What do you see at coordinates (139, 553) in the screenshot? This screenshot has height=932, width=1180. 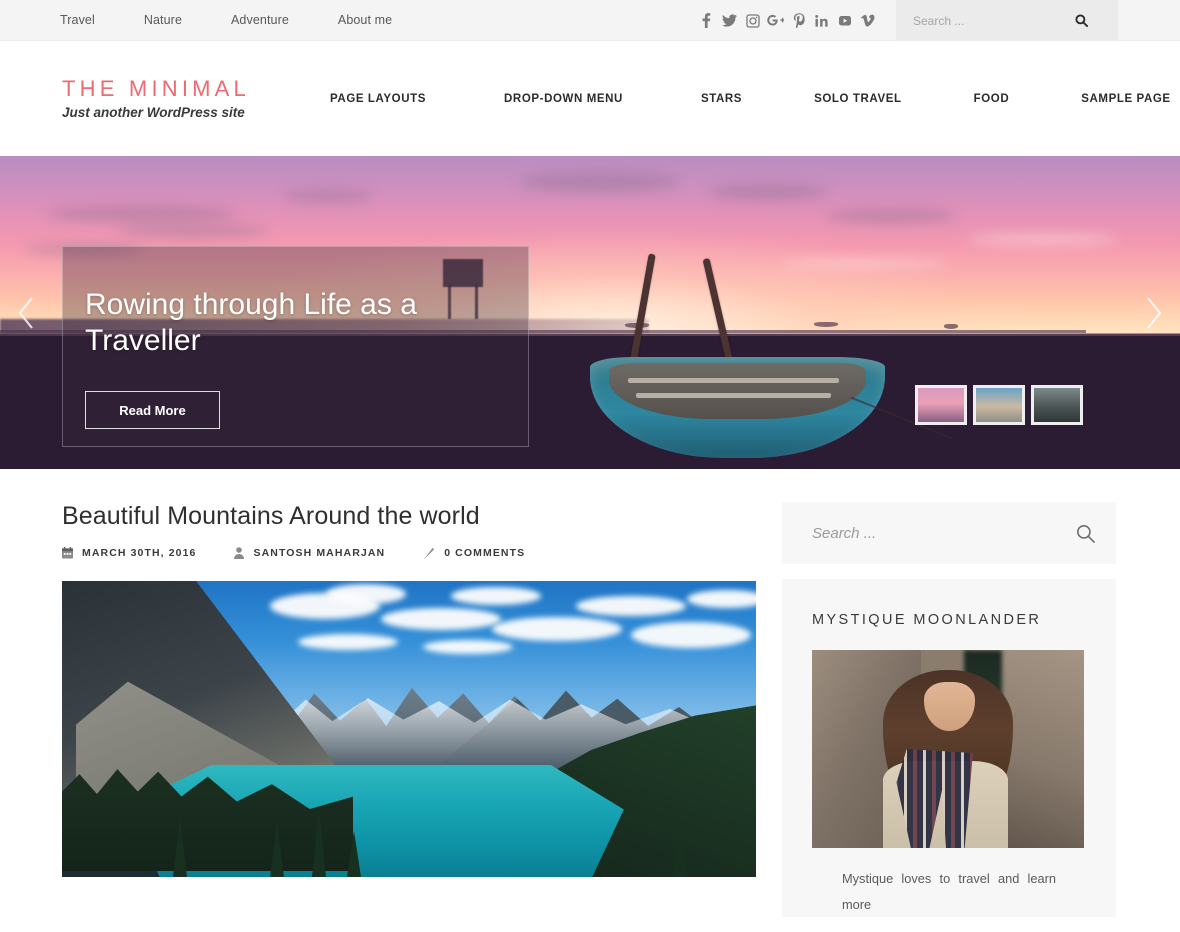 I see `post-date-label: MARCH 30TH, 2016` at bounding box center [139, 553].